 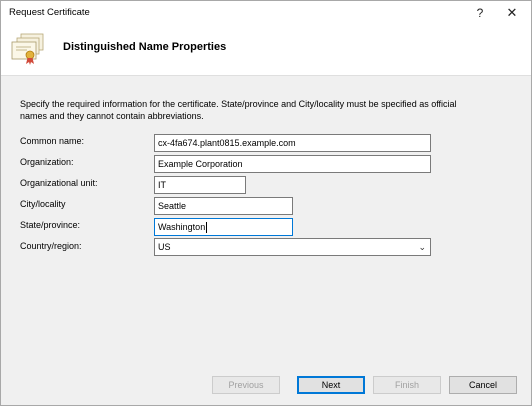 What do you see at coordinates (292, 247) in the screenshot?
I see `country-select: US ⌄` at bounding box center [292, 247].